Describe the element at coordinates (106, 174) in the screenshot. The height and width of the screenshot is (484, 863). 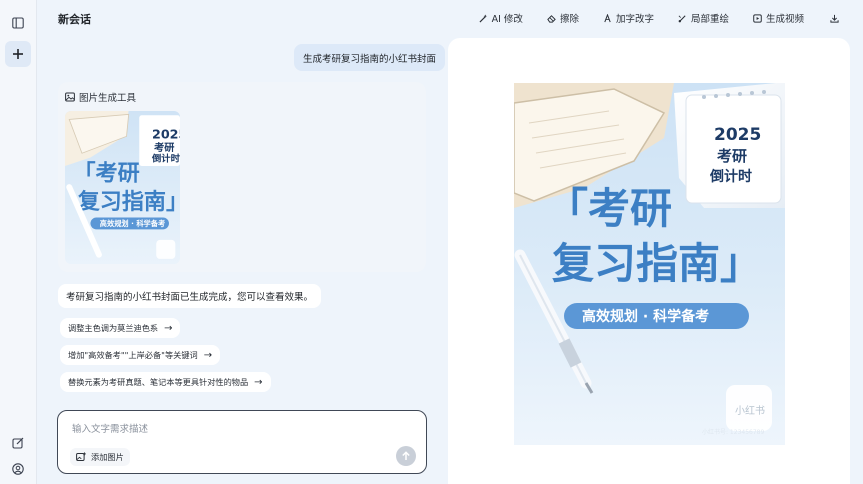
I see `svg-text: 「考研` at that location.